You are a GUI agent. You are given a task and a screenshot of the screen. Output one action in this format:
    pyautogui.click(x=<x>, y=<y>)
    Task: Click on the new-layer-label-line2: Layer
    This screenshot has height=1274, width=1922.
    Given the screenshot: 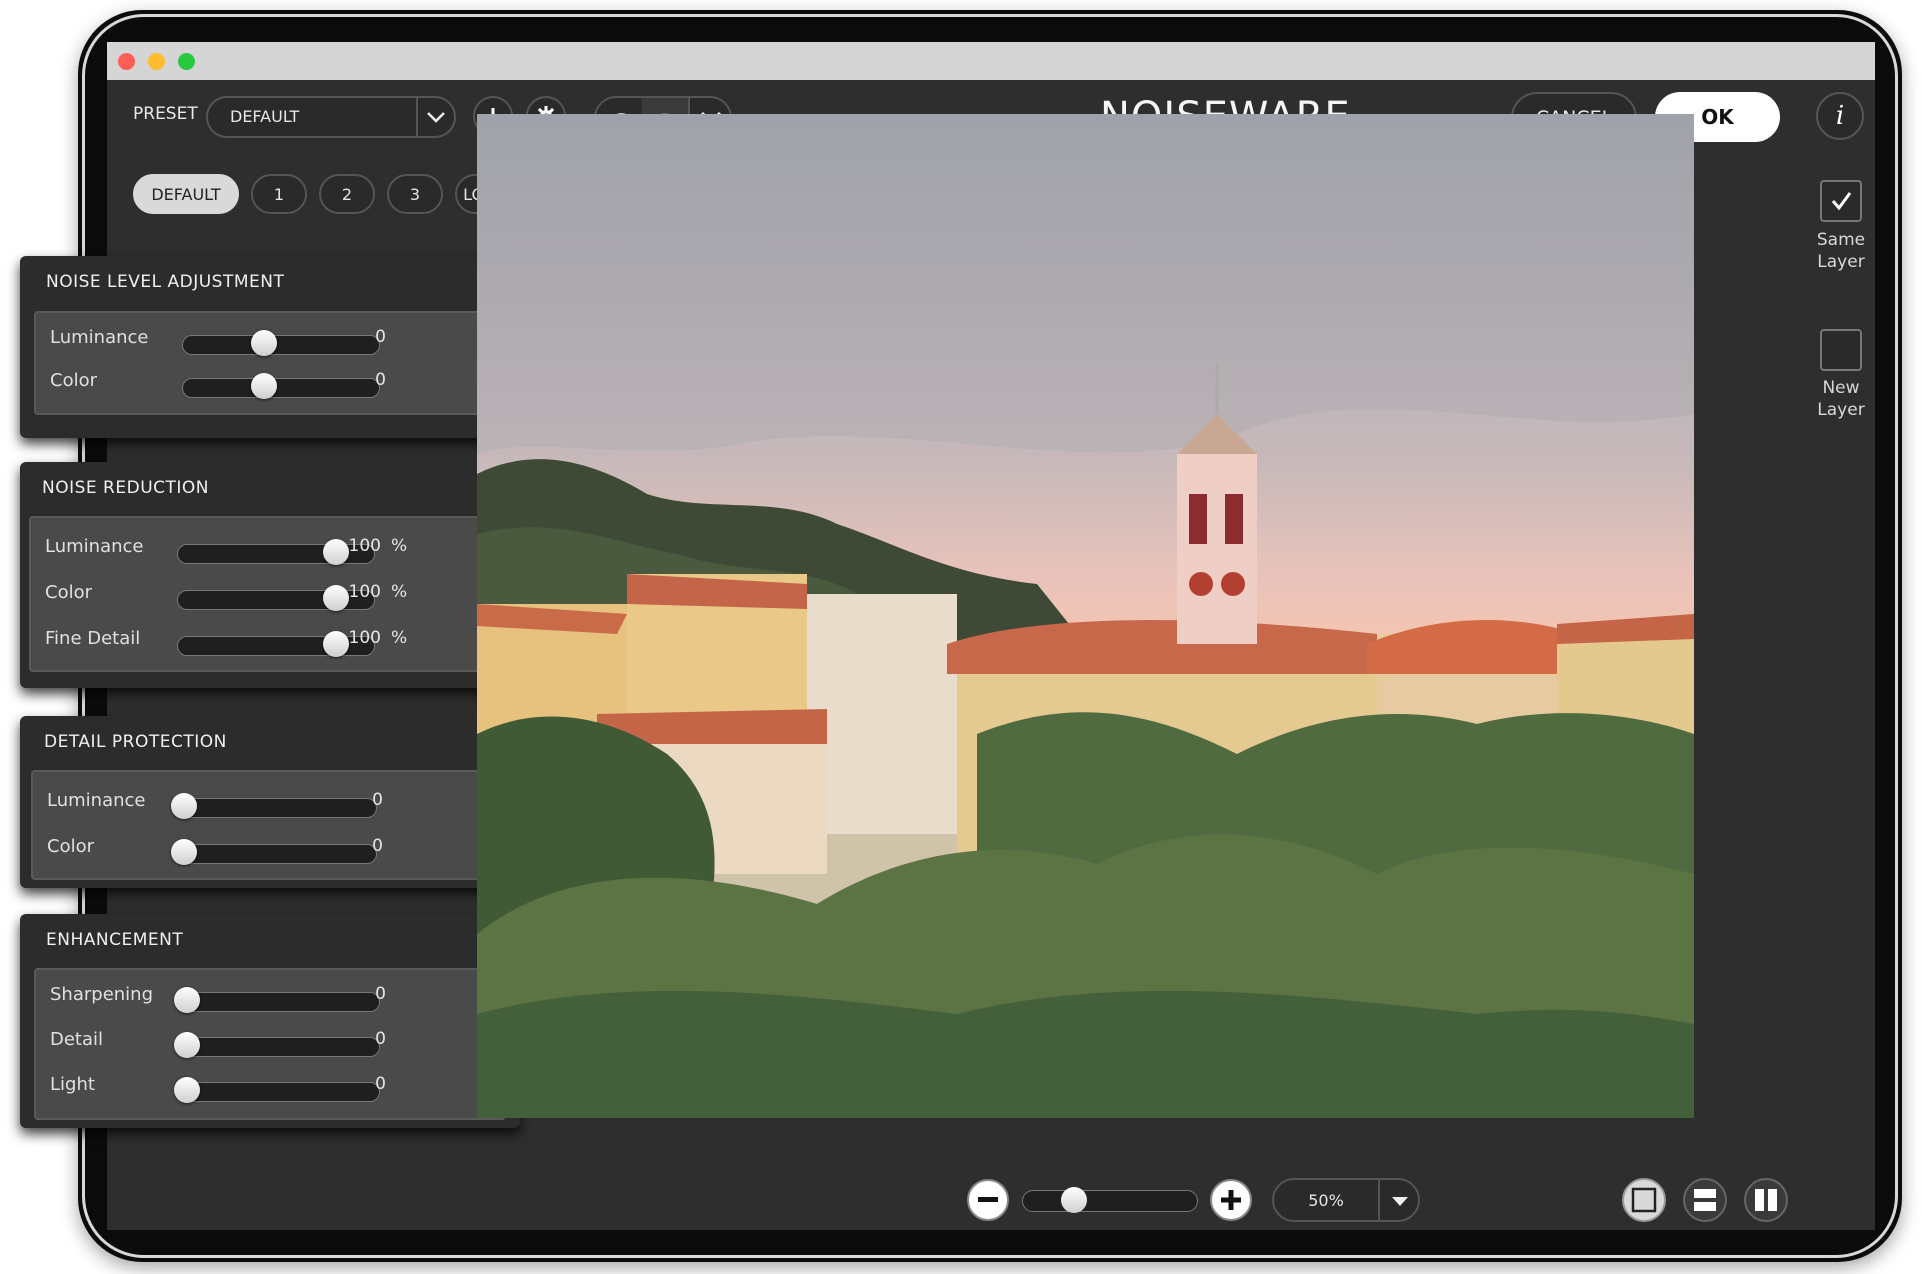 What is the action you would take?
    pyautogui.click(x=1841, y=410)
    